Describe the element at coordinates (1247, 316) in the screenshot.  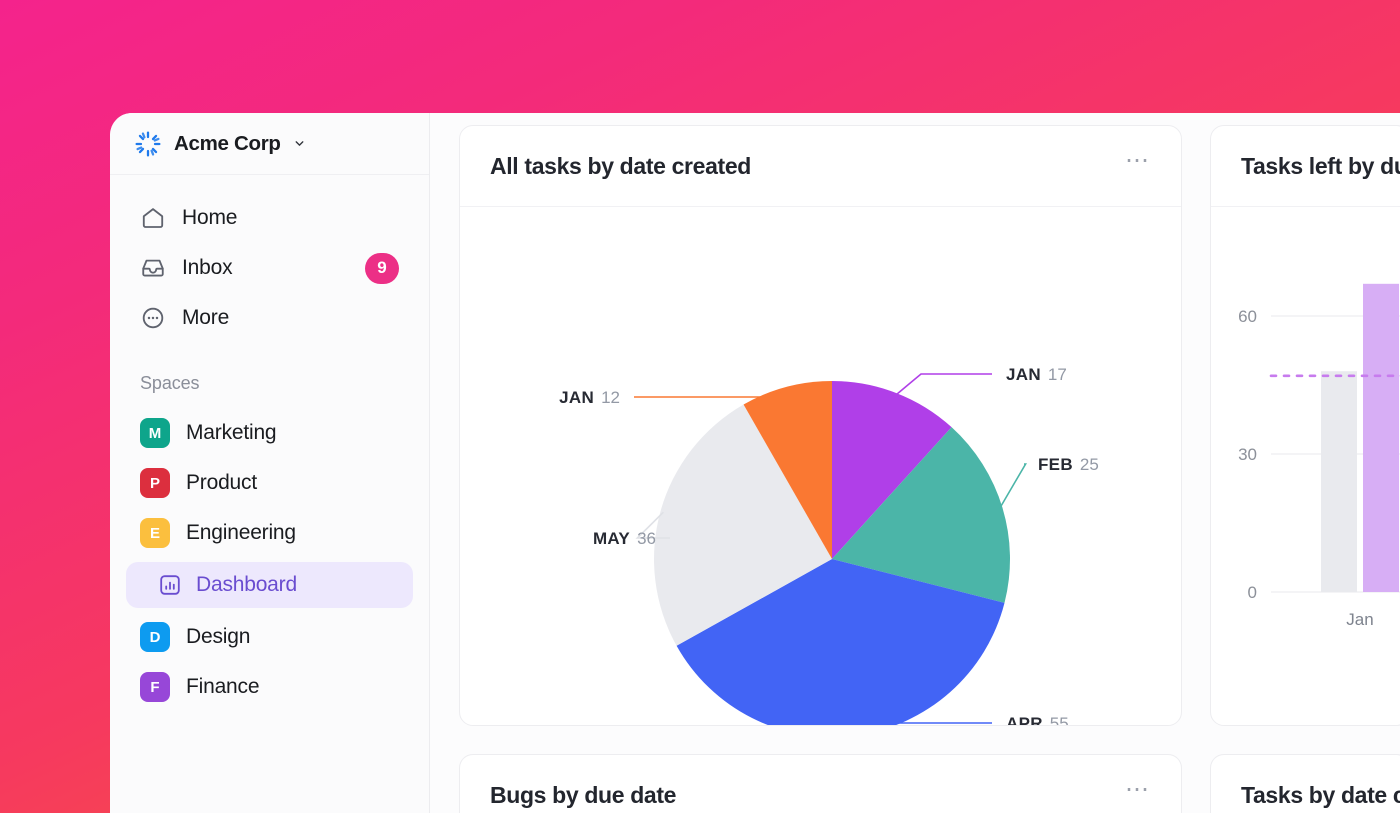
I see `y-axis-tick-label: 60` at that location.